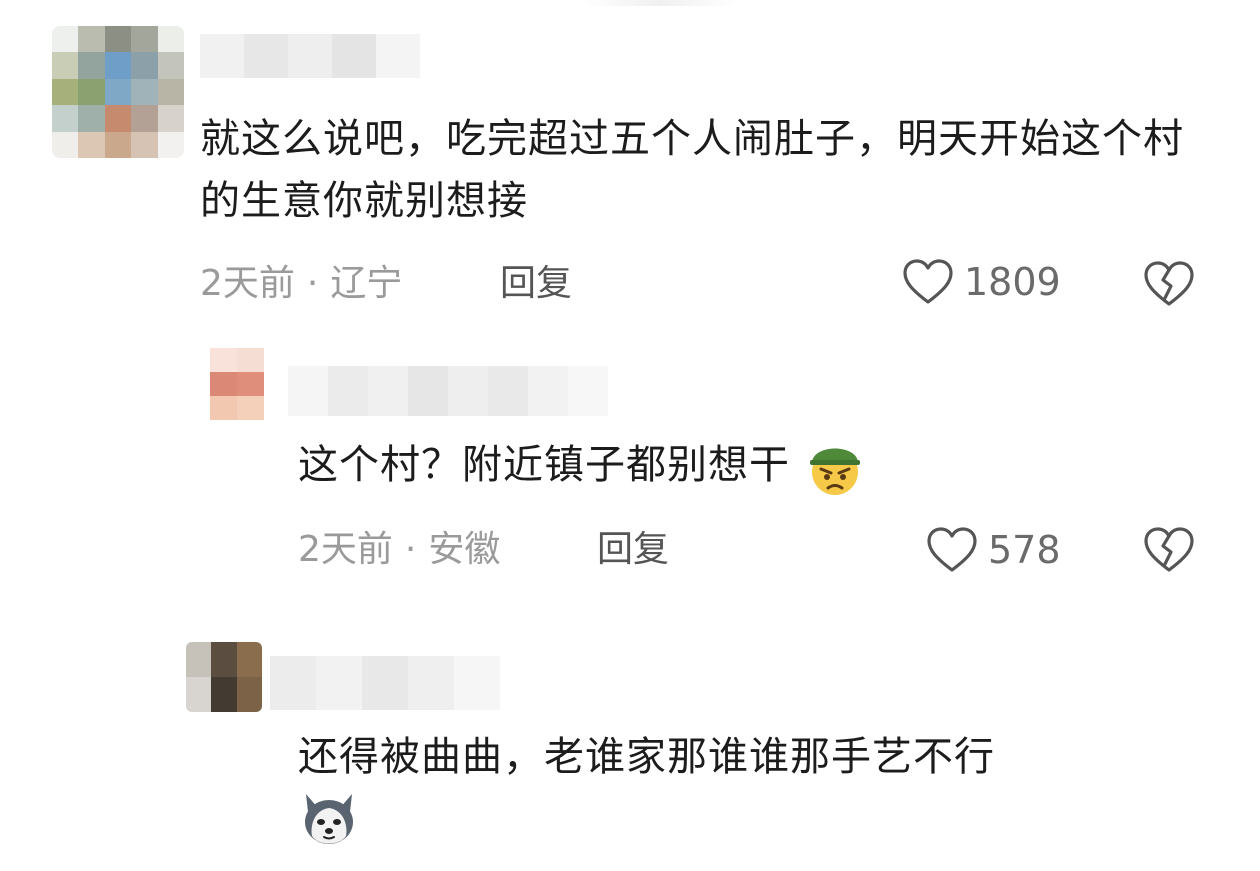  Describe the element at coordinates (692, 170) in the screenshot. I see `comment-text: 就这么说吧，吃完超过五个人闹肚子，明天开始这个村的生意你就别想接` at that location.